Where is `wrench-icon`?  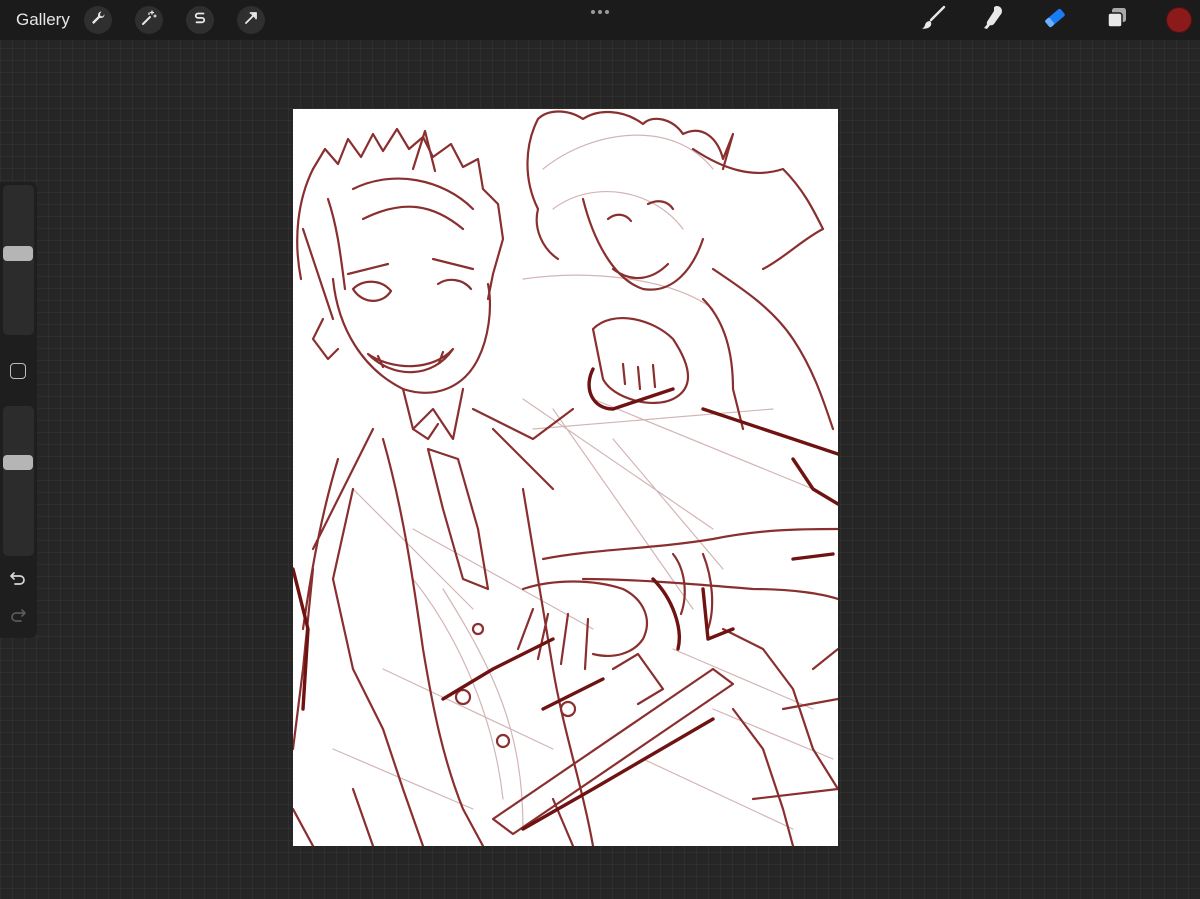 wrench-icon is located at coordinates (98, 20).